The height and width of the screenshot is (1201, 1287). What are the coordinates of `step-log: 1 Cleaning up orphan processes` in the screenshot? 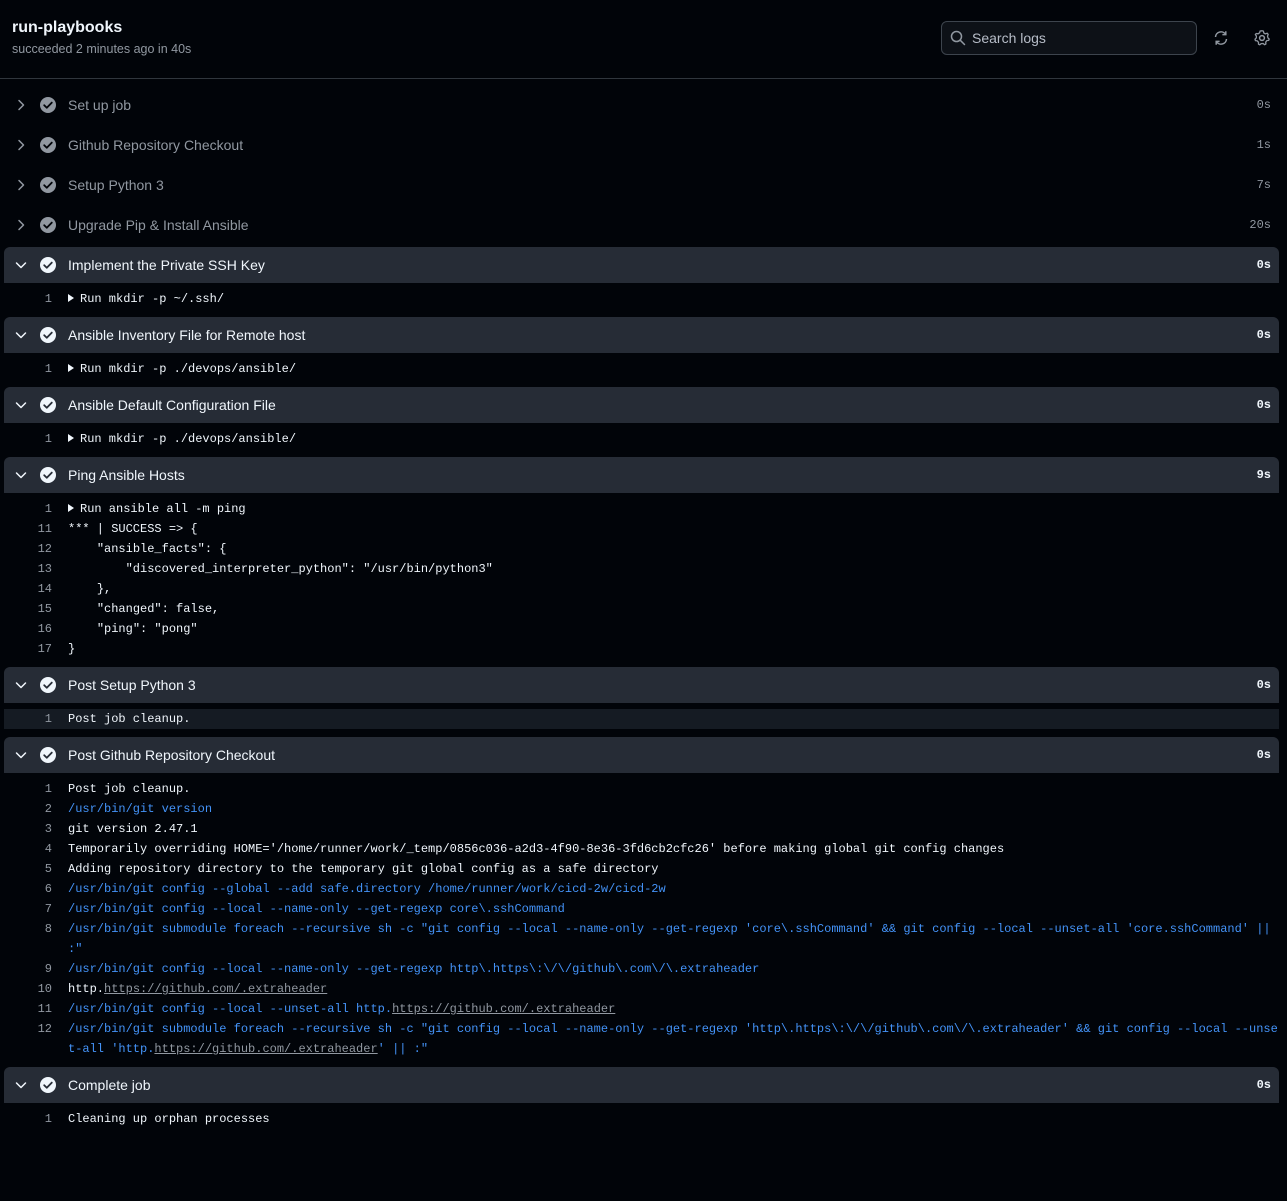 It's located at (643, 1120).